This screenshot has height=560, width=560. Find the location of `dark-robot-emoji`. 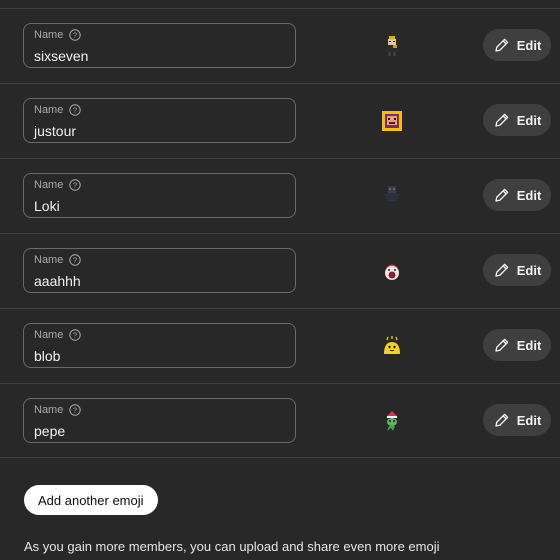

dark-robot-emoji is located at coordinates (392, 196).